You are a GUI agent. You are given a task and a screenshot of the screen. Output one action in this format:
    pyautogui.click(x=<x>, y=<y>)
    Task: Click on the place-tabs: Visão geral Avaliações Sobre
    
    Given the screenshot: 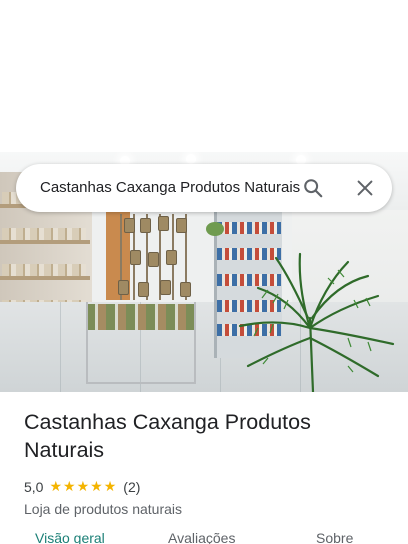 What is the action you would take?
    pyautogui.click(x=204, y=537)
    